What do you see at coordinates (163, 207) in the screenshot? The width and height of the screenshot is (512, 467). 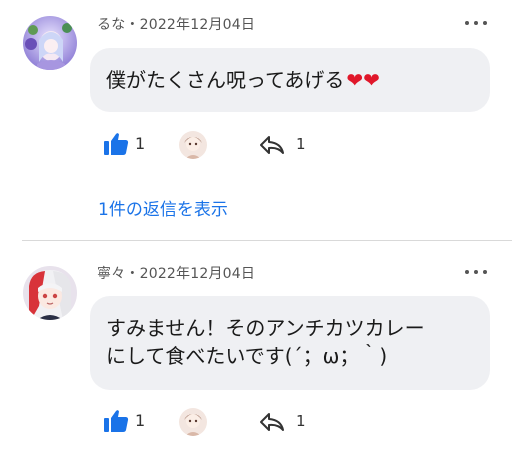 I see `show-replies-link: 1件の返信を表示` at bounding box center [163, 207].